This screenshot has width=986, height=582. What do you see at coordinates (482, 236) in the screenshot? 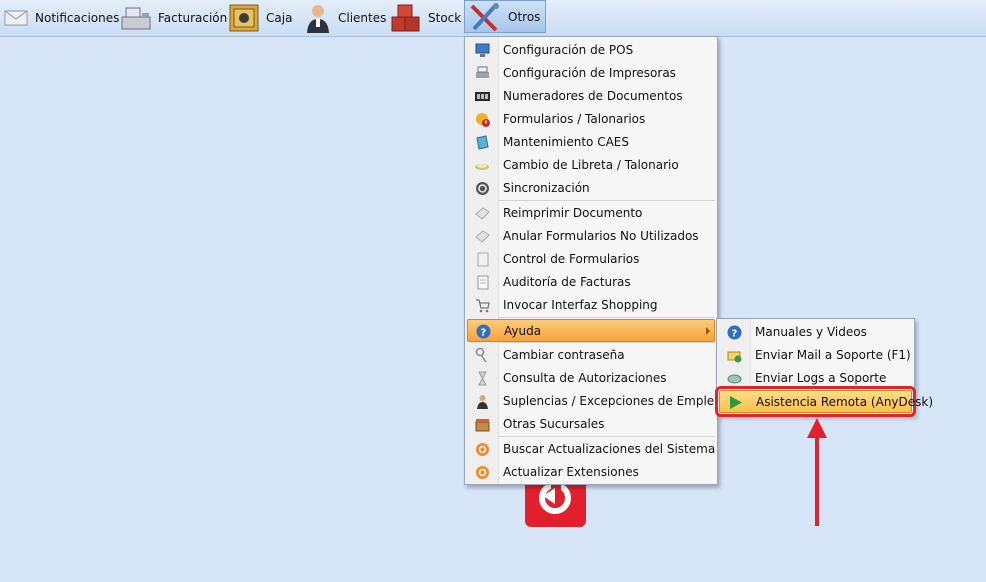
I see `void-forms-icon` at bounding box center [482, 236].